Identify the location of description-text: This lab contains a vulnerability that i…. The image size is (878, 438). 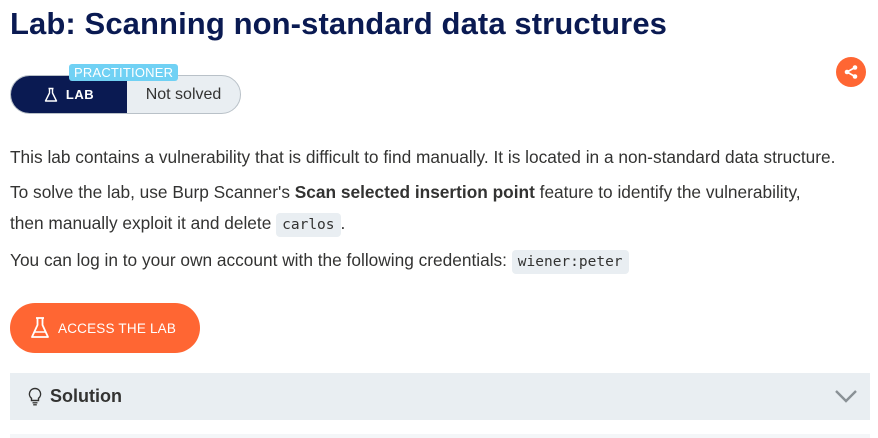
(423, 157).